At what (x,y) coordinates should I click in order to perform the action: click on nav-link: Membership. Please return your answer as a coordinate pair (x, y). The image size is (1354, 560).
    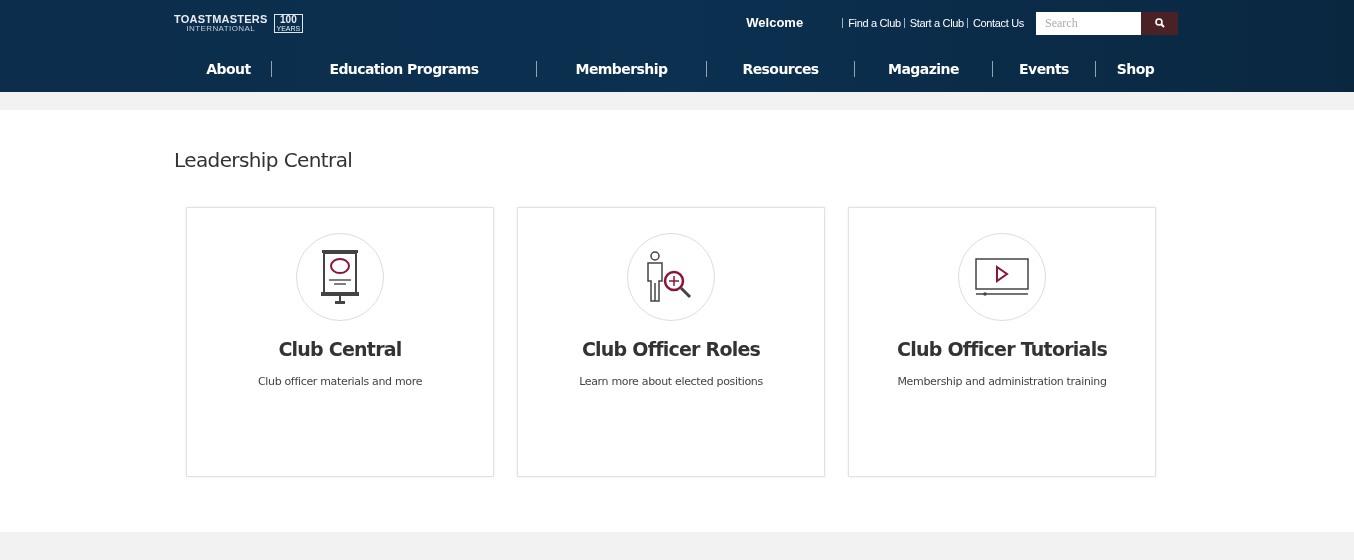
    Looking at the image, I should click on (621, 69).